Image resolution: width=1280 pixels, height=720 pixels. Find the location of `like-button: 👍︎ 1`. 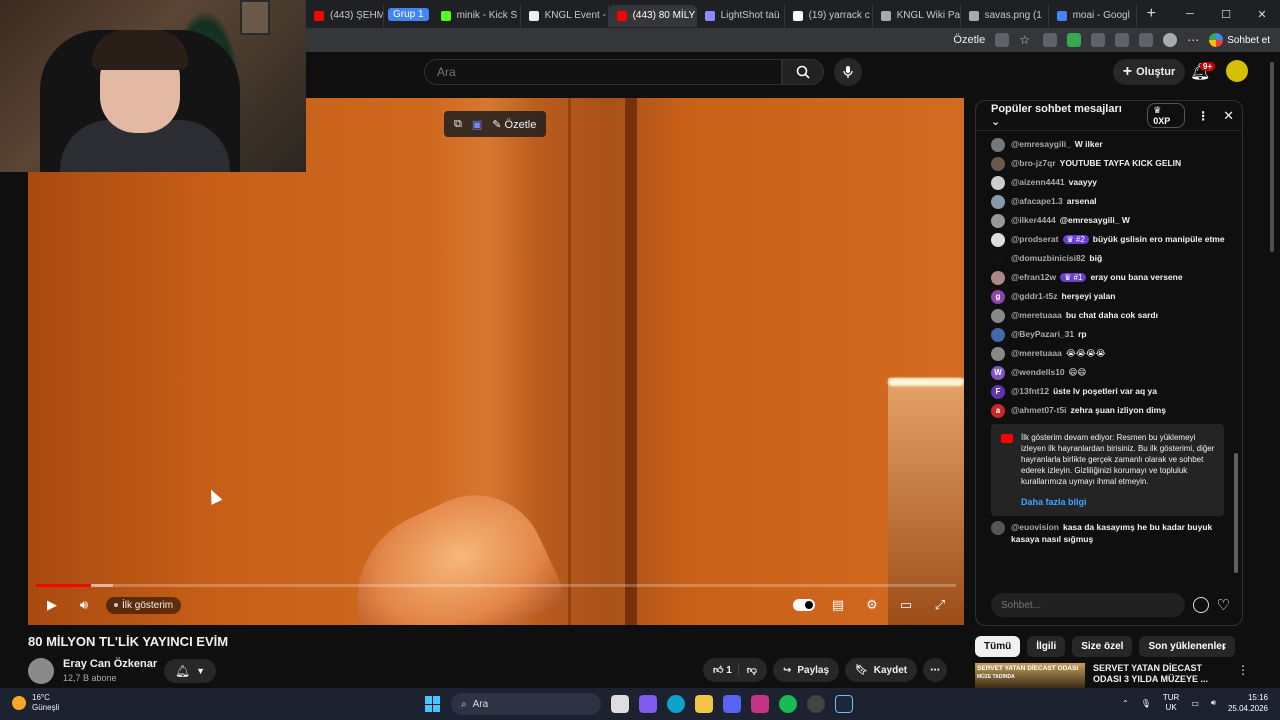

like-button: 👍︎ 1 is located at coordinates (722, 670).